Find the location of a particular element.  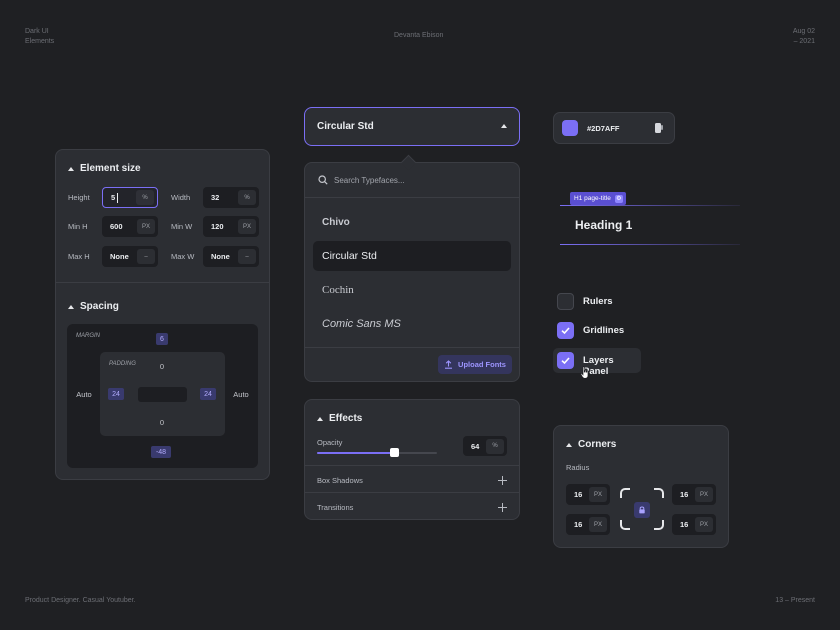

radius-bottom-right-input: 16 PX is located at coordinates (694, 524).